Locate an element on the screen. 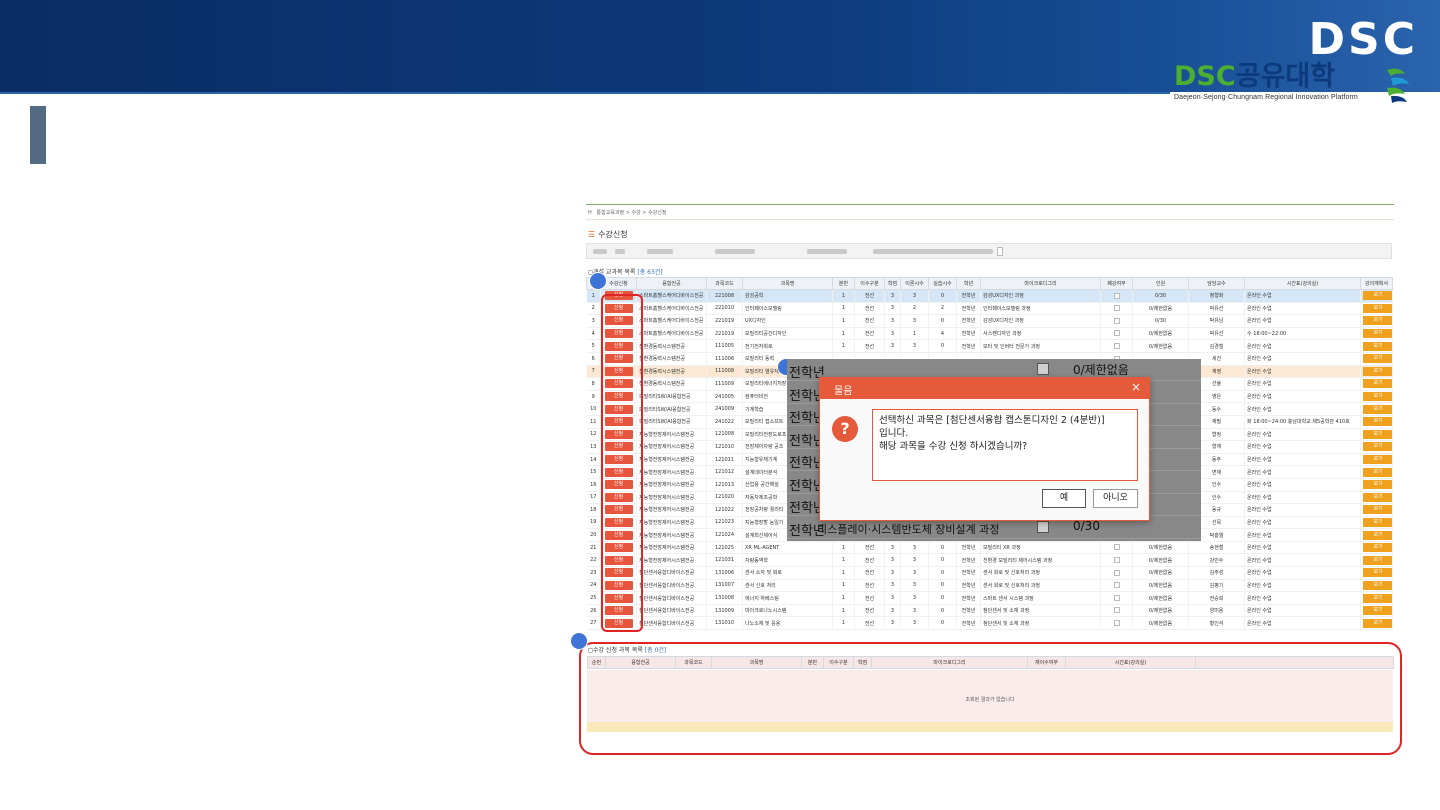  row-number: 11 is located at coordinates (593, 422).